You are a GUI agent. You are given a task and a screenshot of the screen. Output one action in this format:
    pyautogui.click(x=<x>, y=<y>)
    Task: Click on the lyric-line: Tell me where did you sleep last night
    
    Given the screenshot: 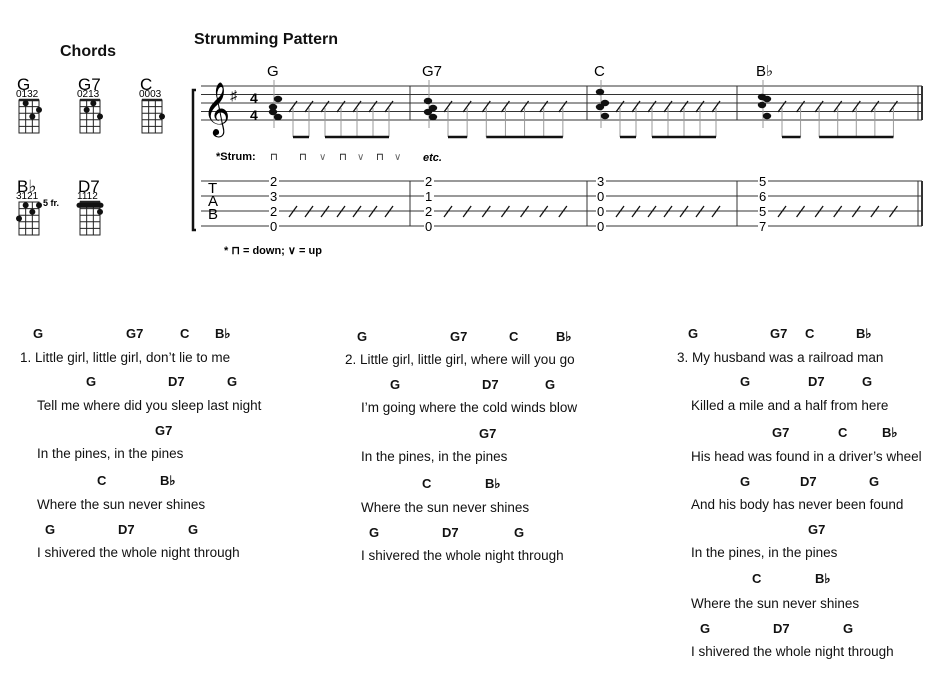 What is the action you would take?
    pyautogui.click(x=149, y=405)
    